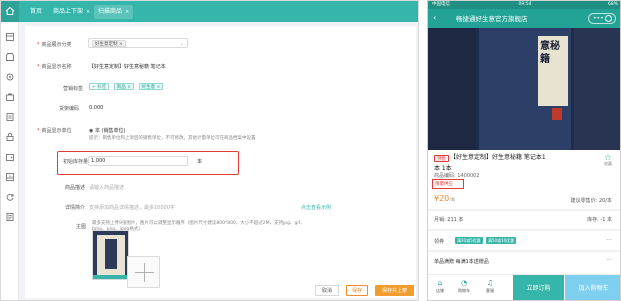 Image resolution: width=621 pixels, height=301 pixels. What do you see at coordinates (10, 117) in the screenshot?
I see `document-icon` at bounding box center [10, 117].